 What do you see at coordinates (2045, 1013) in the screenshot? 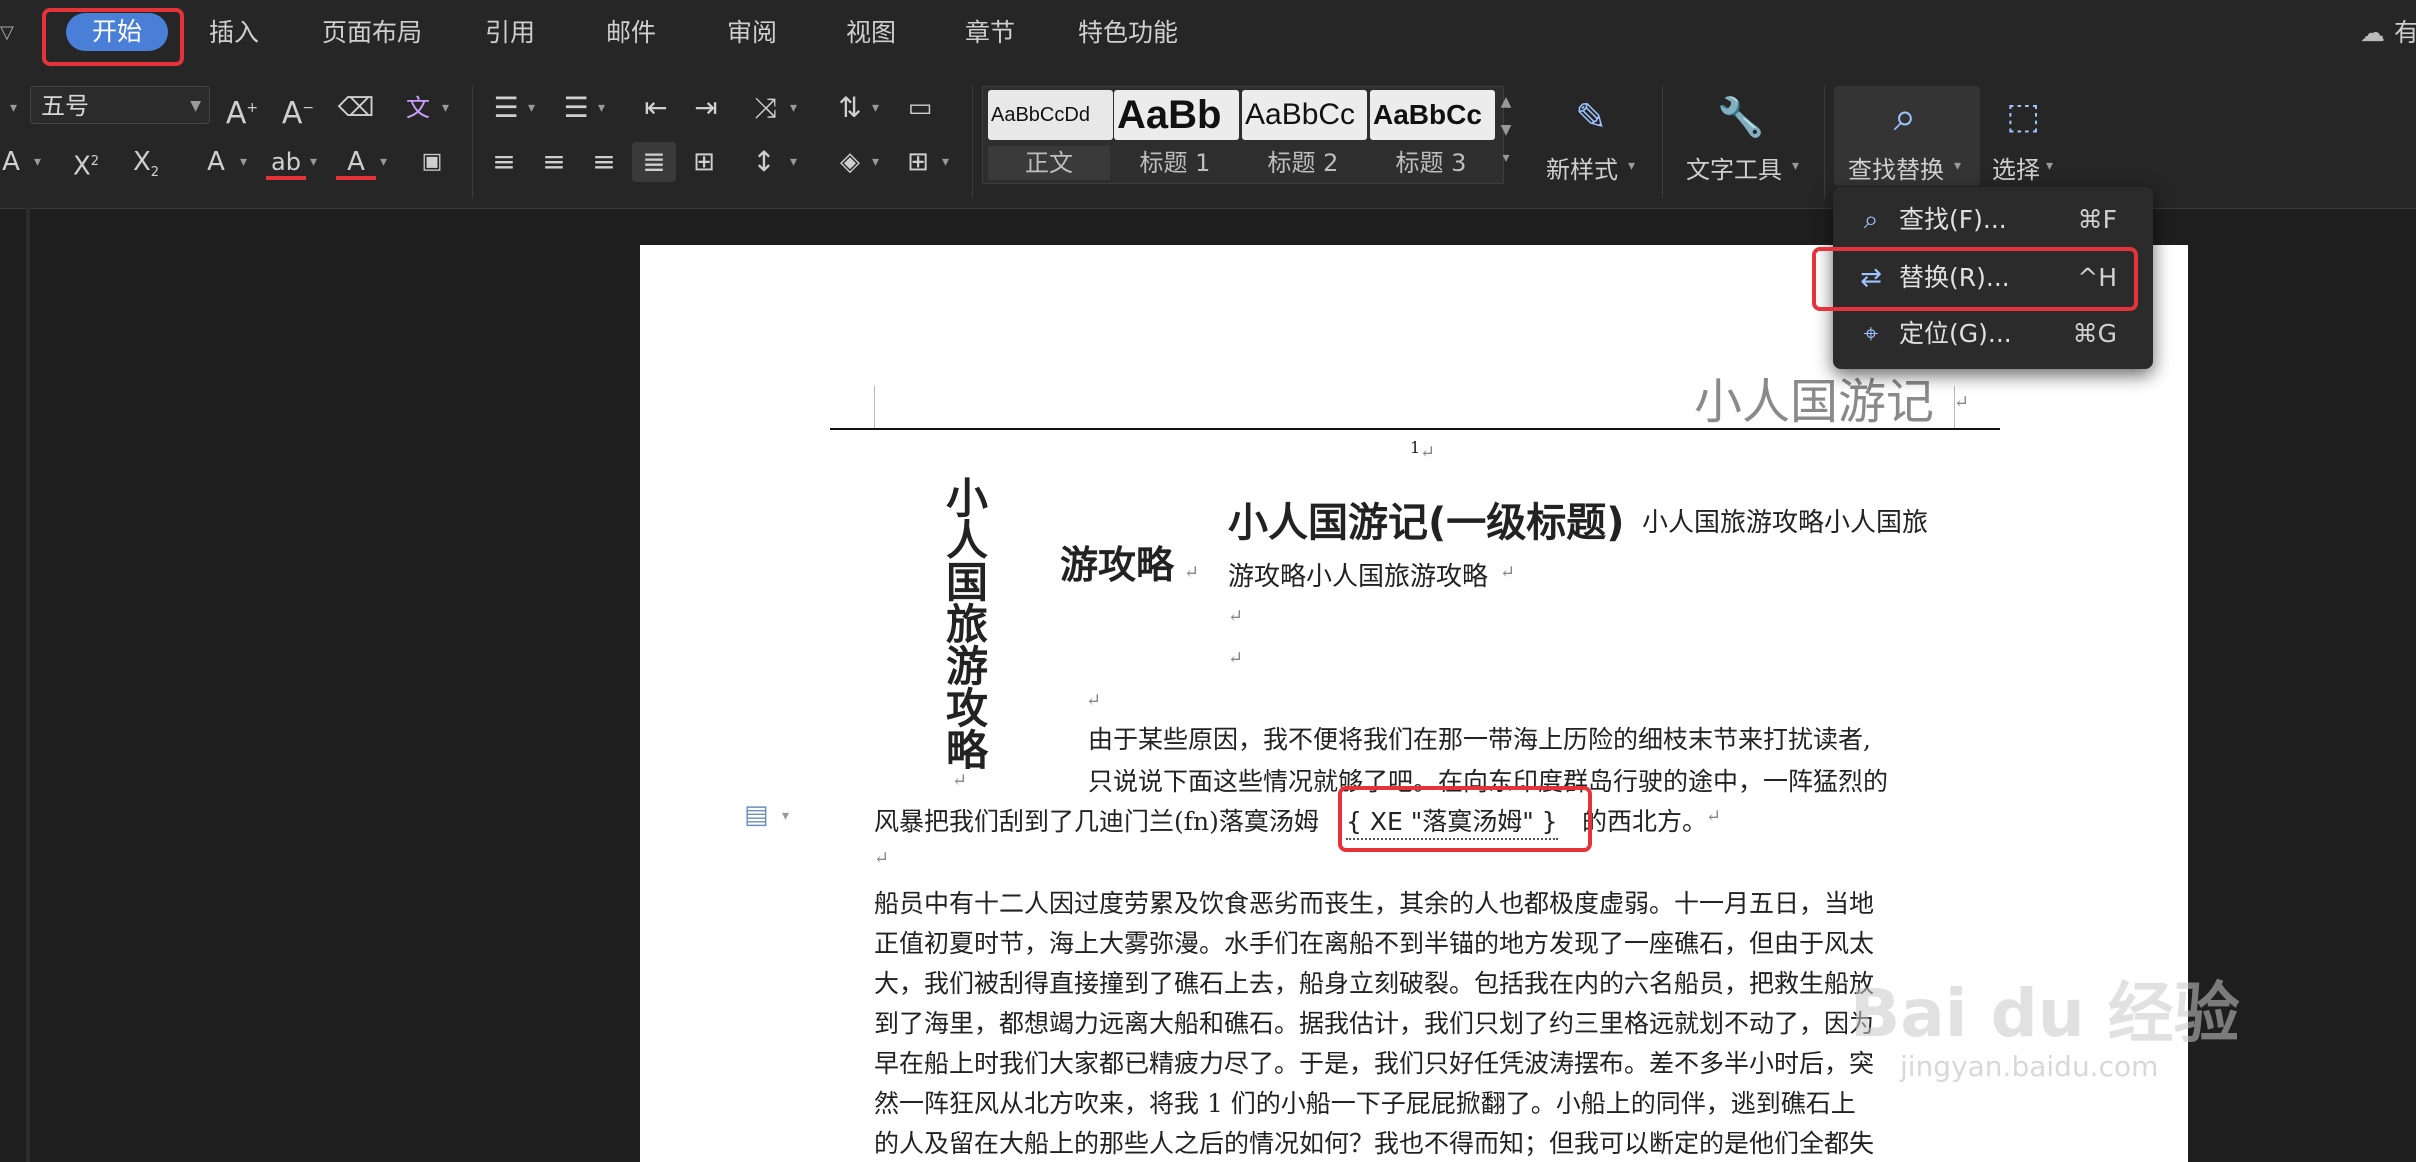
I see `watermark-logo: Bai du 经验` at bounding box center [2045, 1013].